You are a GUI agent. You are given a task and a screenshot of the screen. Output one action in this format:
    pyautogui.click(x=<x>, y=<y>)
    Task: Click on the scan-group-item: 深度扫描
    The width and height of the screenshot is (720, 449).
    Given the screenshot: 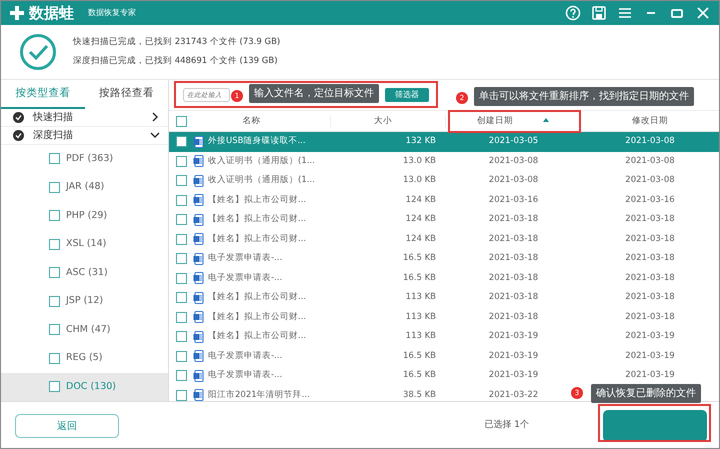 What is the action you would take?
    pyautogui.click(x=84, y=135)
    